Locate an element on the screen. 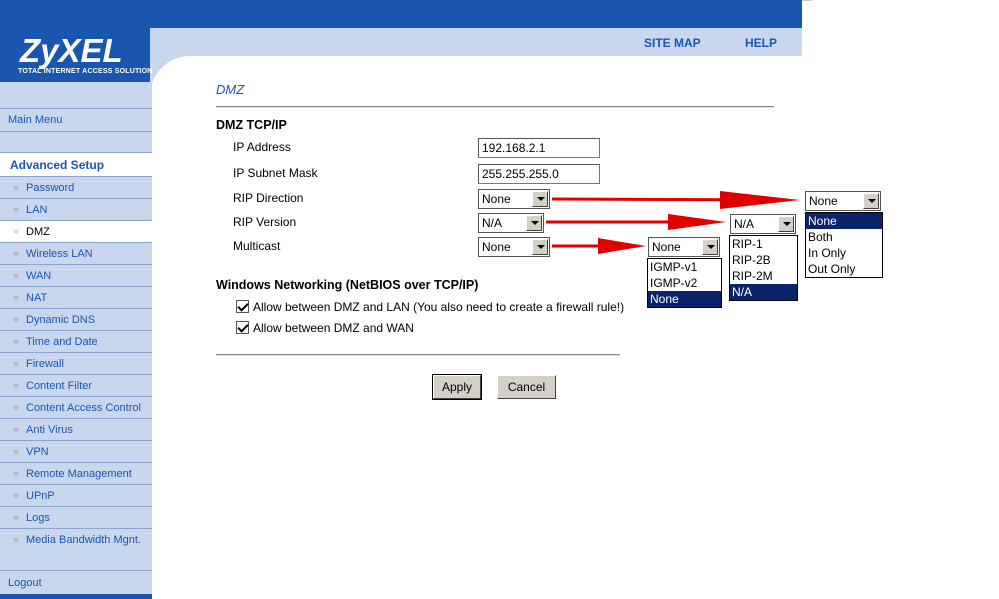 This screenshot has width=999, height=599. logout-link: Logout is located at coordinates (76, 582).